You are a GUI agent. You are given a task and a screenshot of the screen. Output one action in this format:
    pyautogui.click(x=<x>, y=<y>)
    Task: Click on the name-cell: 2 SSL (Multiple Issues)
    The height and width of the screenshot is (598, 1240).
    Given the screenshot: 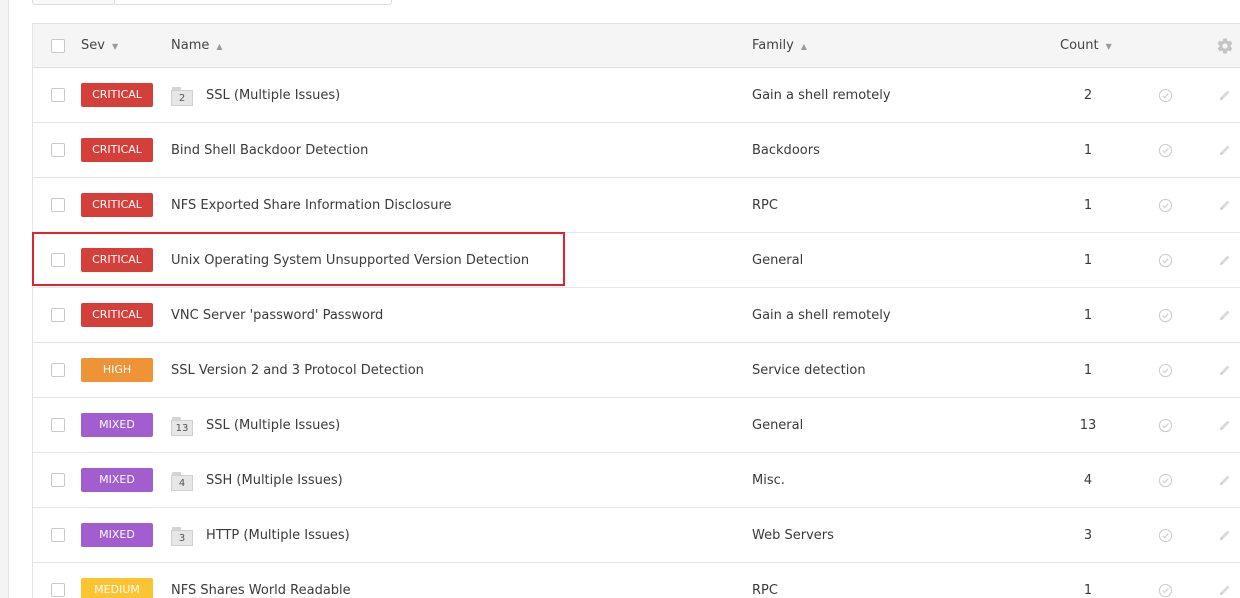 What is the action you would take?
    pyautogui.click(x=255, y=95)
    